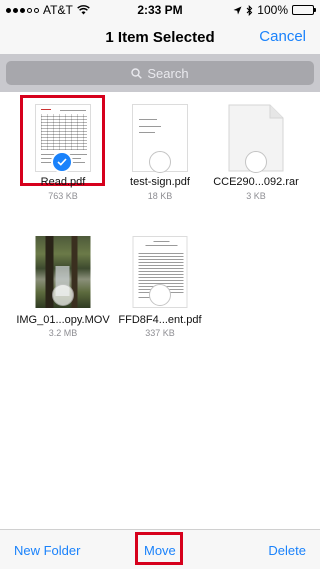  Describe the element at coordinates (160, 182) in the screenshot. I see `file-name: test-sign.pdf` at that location.